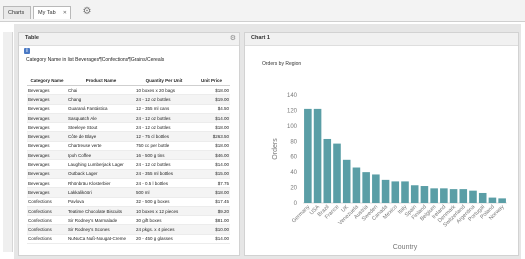 This screenshot has width=525, height=259. Describe the element at coordinates (405, 247) in the screenshot. I see `x-axis-label: Country` at that location.